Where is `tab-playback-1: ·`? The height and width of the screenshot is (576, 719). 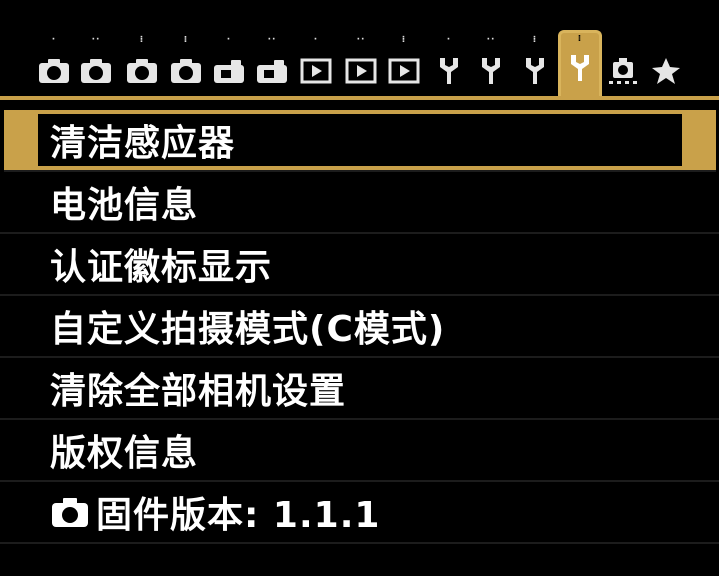
tab-playback-1: · is located at coordinates (316, 65).